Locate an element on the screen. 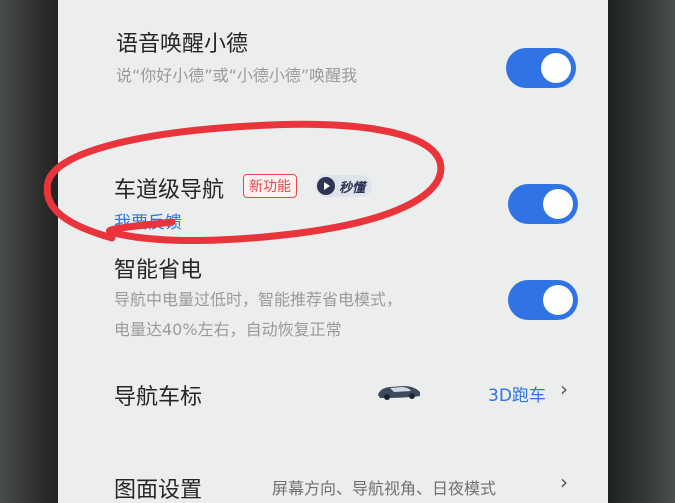 The height and width of the screenshot is (503, 675). lane-nav-toggle is located at coordinates (543, 204).